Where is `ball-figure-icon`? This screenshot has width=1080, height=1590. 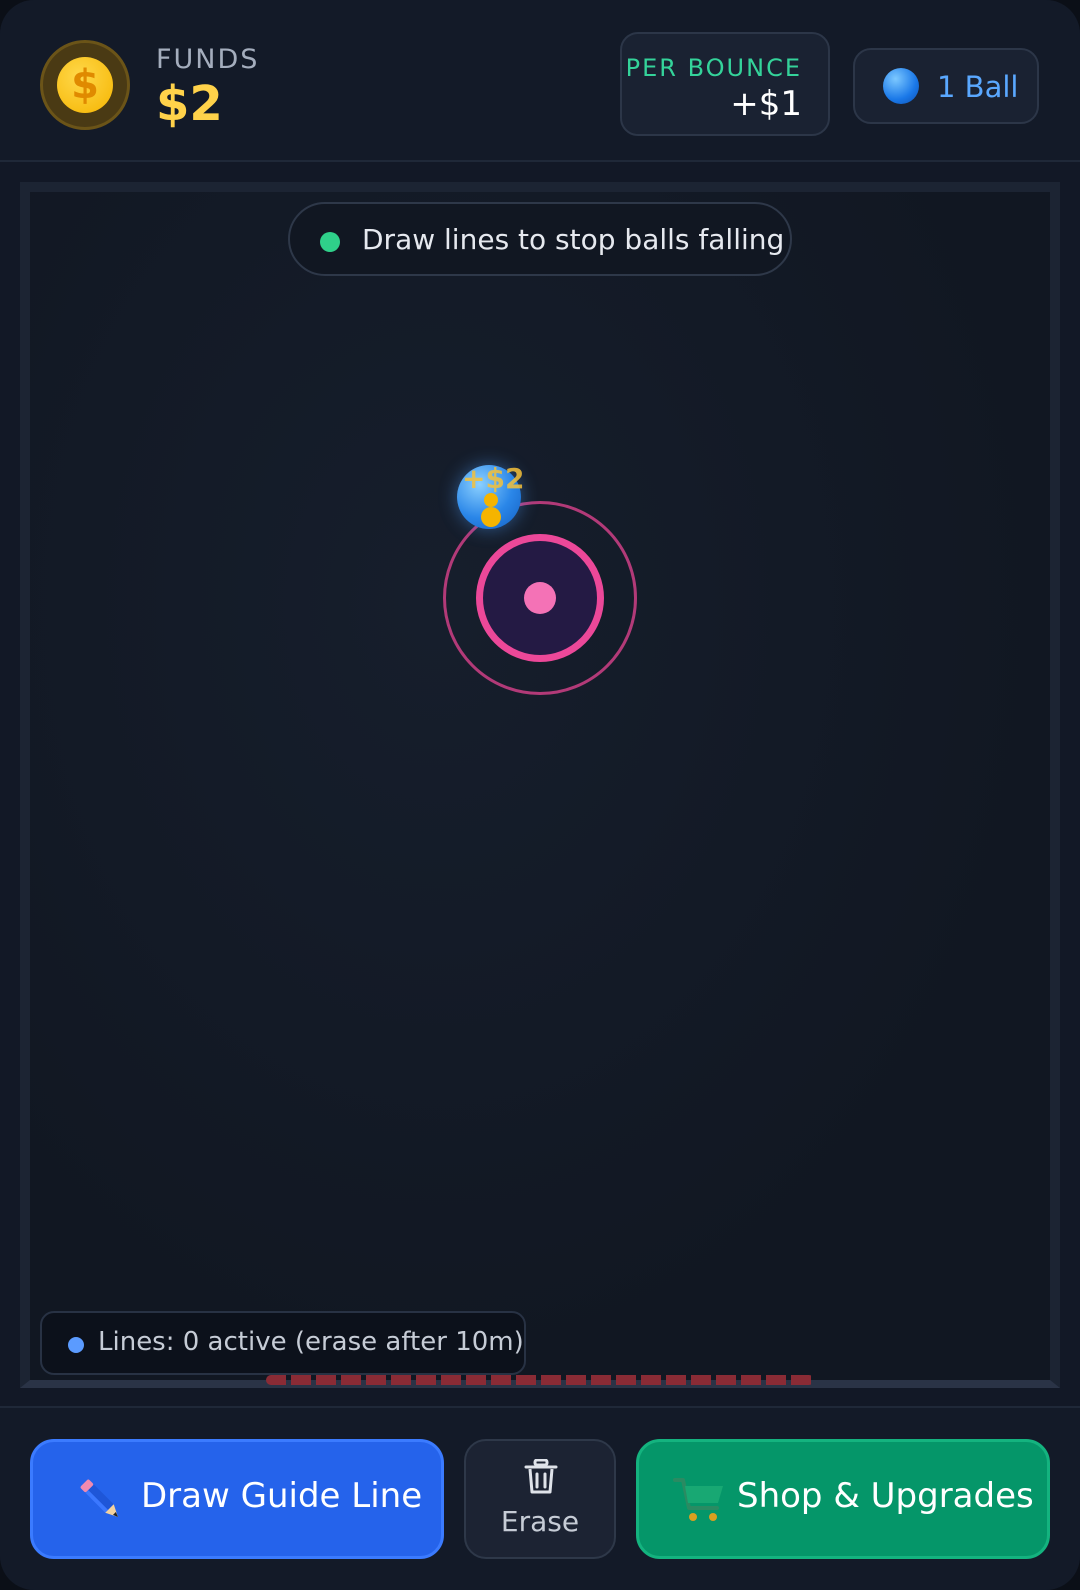 ball-figure-icon is located at coordinates (491, 510).